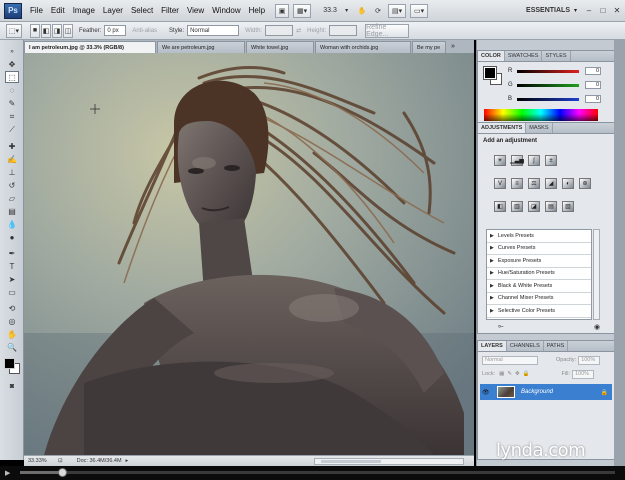 The image size is (625, 480). What do you see at coordinates (362, 11) in the screenshot?
I see `hand-tool-icon: ✋` at bounding box center [362, 11].